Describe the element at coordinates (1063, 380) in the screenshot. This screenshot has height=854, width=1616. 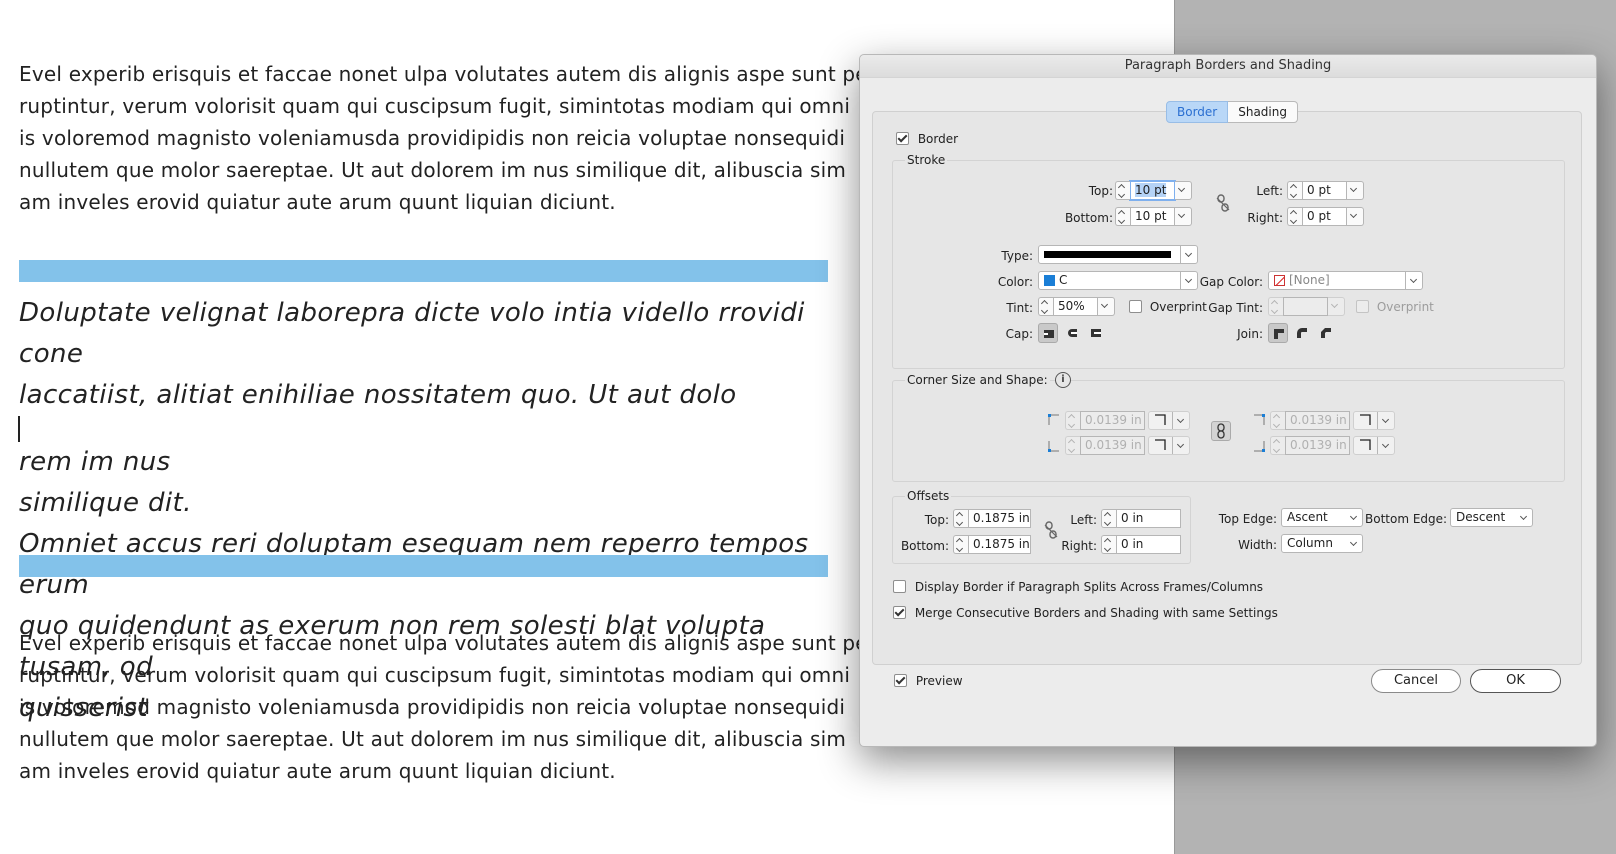
I see `info-icon: i` at that location.